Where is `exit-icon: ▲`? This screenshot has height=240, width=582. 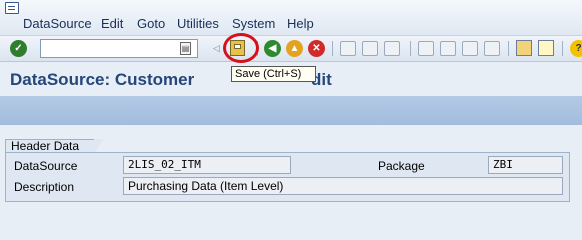 exit-icon: ▲ is located at coordinates (294, 48).